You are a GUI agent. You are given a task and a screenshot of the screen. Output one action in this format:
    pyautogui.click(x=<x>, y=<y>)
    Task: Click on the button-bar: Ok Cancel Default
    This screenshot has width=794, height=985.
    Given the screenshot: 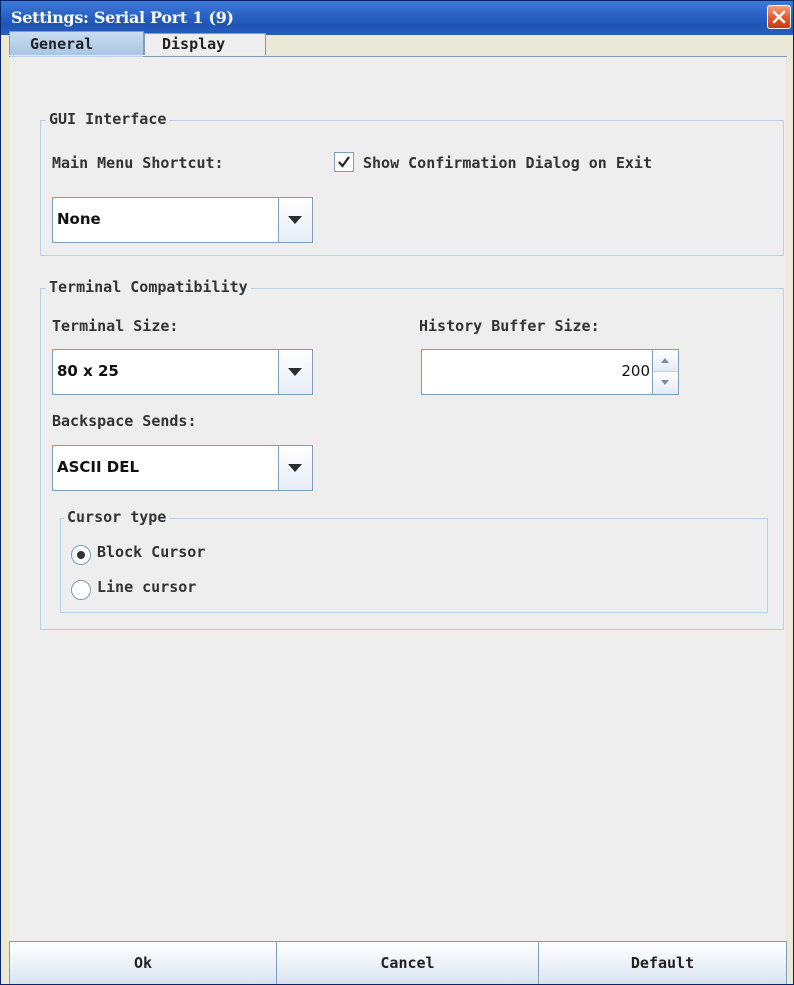 What is the action you would take?
    pyautogui.click(x=398, y=962)
    